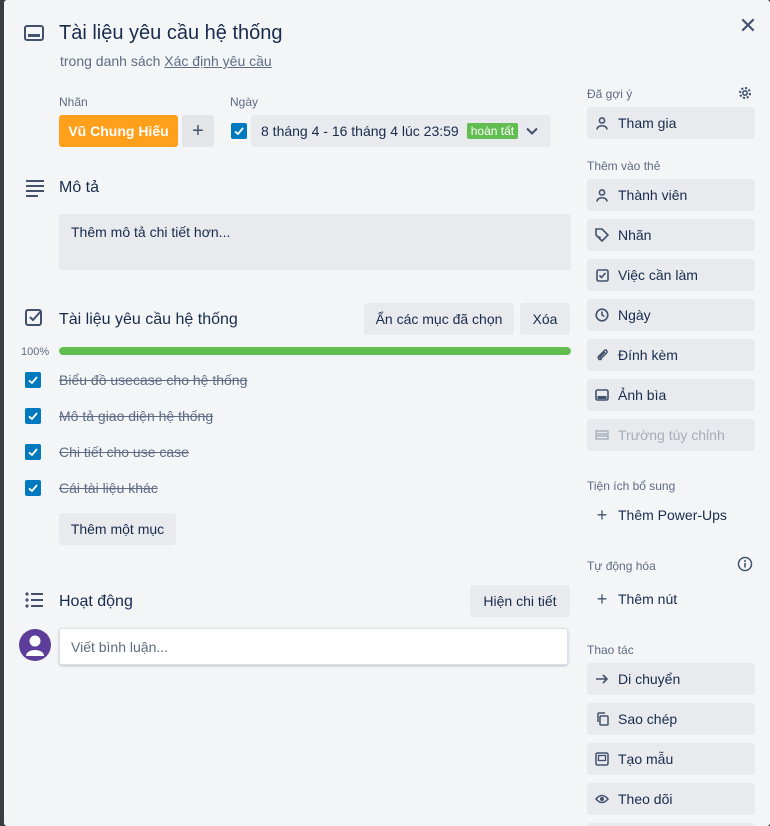  I want to click on checklist-item: Chi tiết cho use case, so click(124, 452).